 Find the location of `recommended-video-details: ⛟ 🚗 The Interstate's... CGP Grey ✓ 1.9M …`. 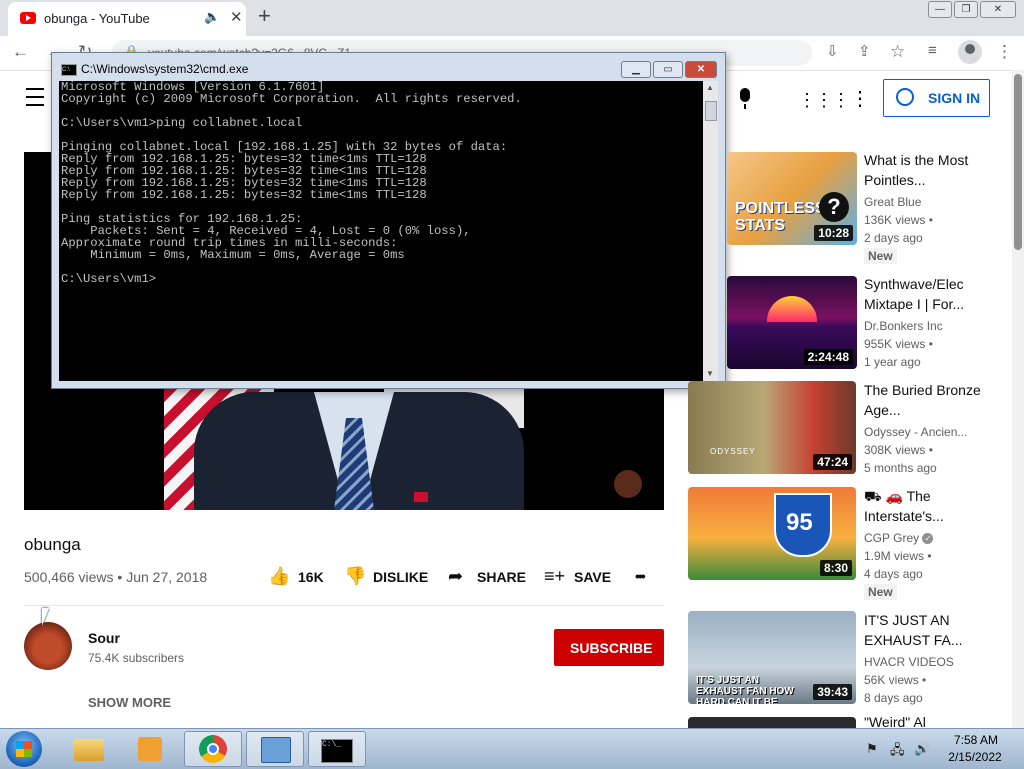

recommended-video-details: ⛟ 🚗 The Interstate's... CGP Grey ✓ 1.9M … is located at coordinates (934, 543).